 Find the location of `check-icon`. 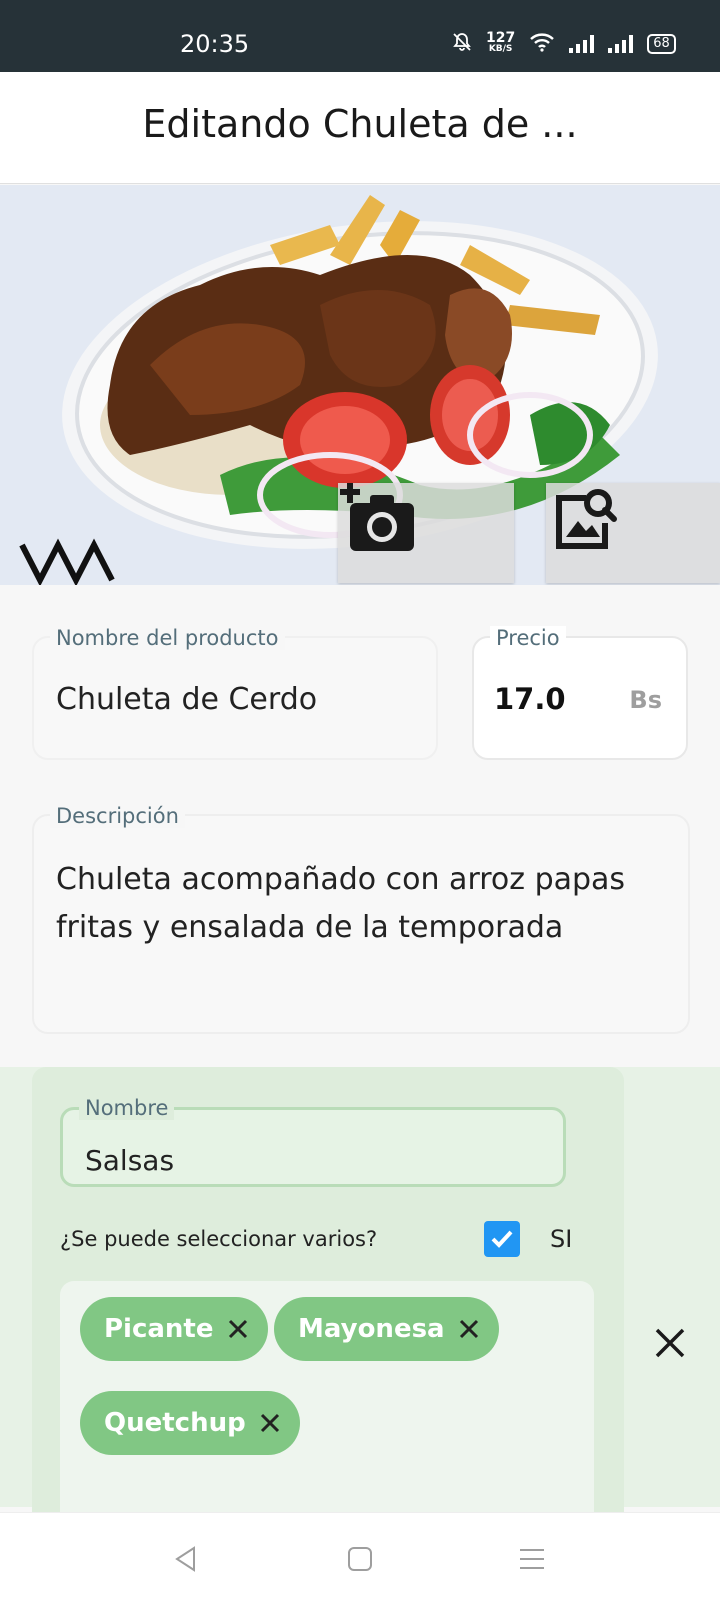

check-icon is located at coordinates (502, 1239).